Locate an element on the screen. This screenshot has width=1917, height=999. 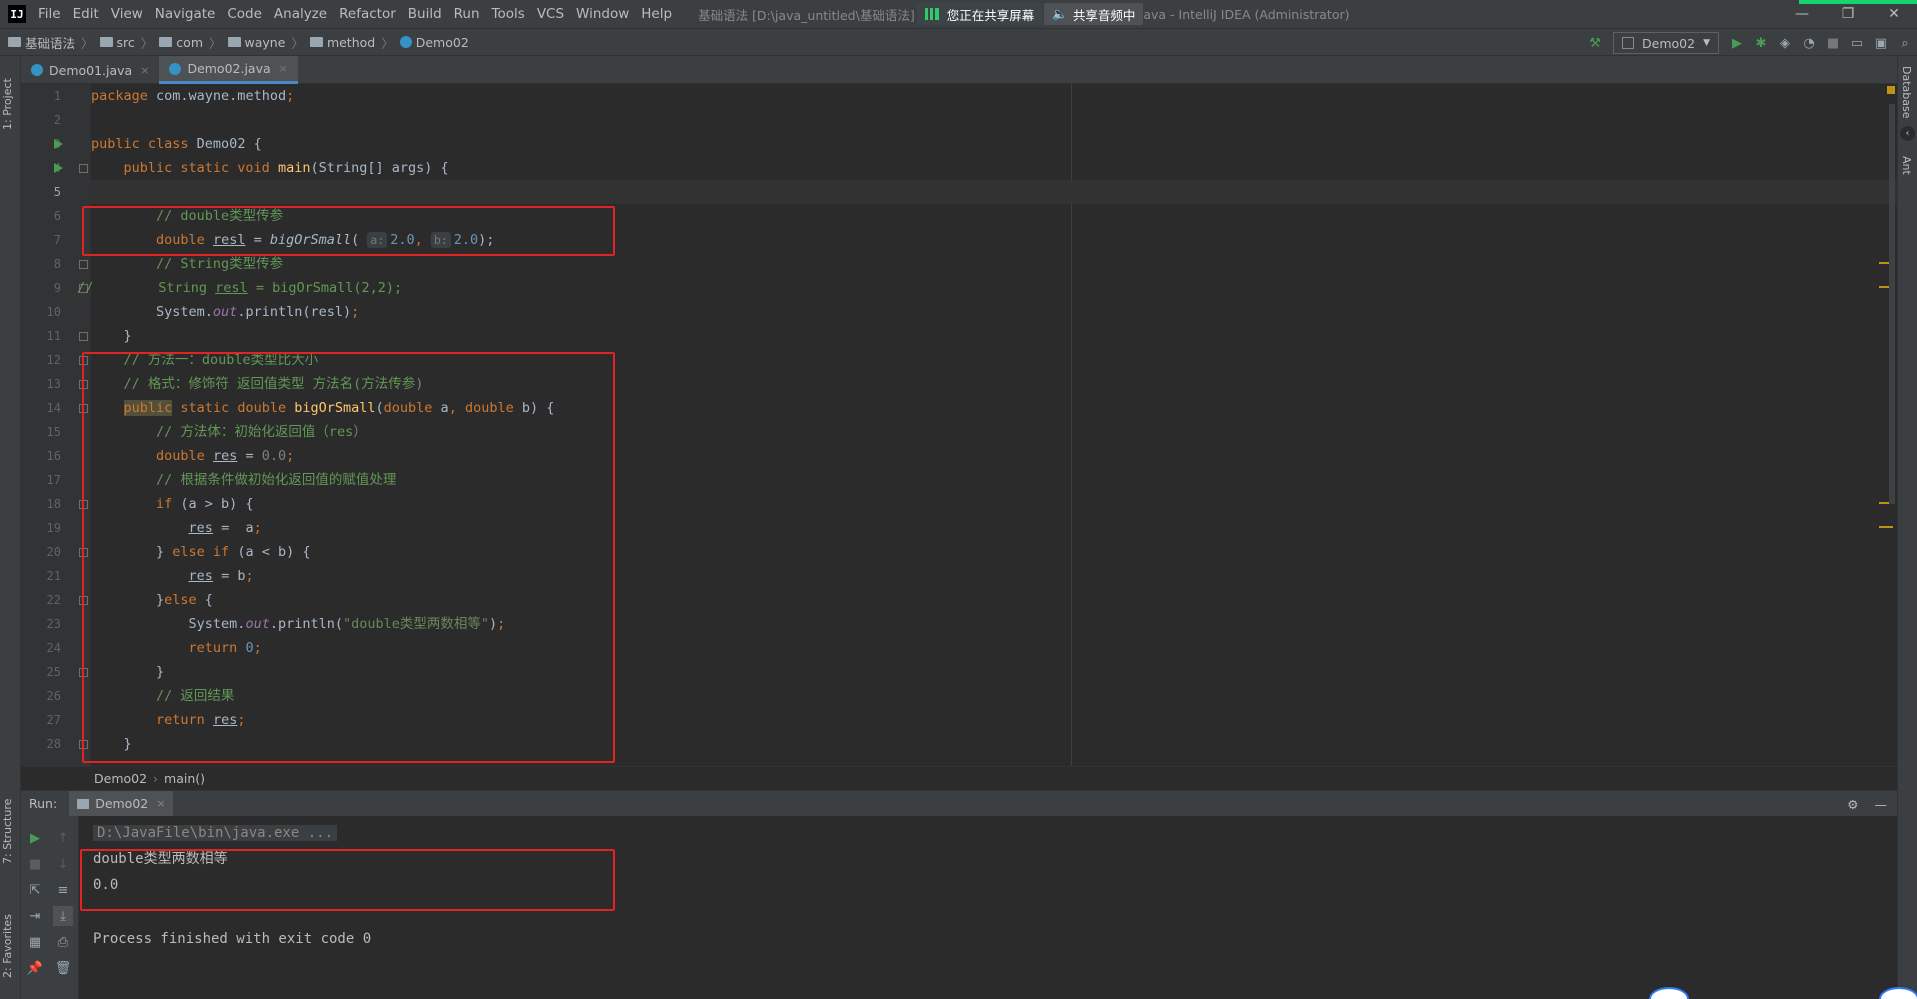
editor-scrollbar is located at coordinates (1892, 304).